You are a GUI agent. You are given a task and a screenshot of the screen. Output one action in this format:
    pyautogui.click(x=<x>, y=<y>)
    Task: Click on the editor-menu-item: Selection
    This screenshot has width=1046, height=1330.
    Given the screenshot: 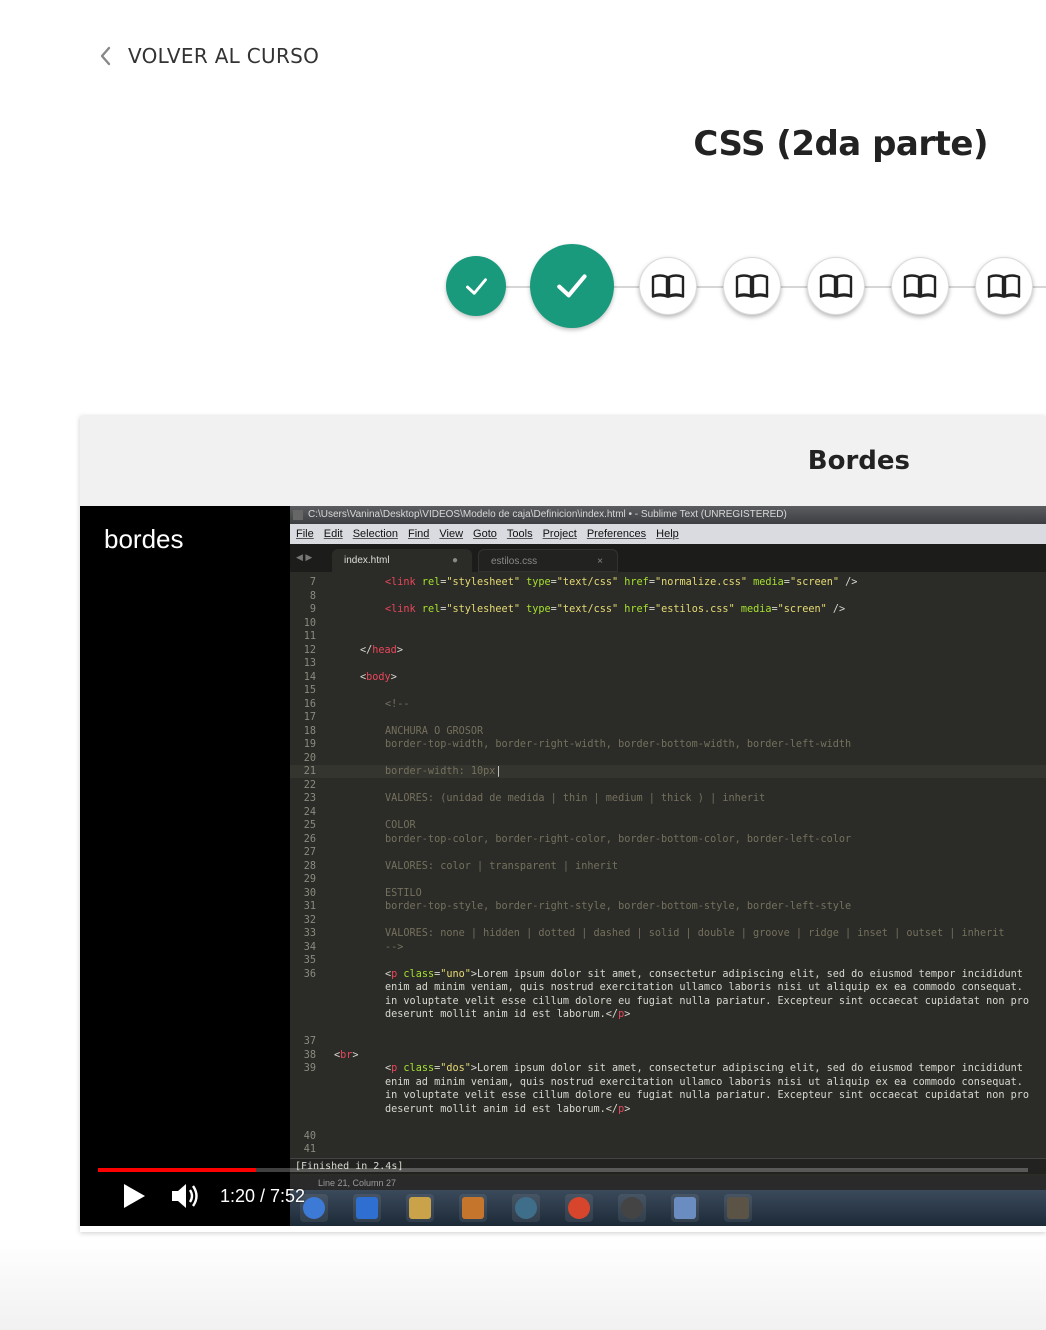 What is the action you would take?
    pyautogui.click(x=375, y=534)
    